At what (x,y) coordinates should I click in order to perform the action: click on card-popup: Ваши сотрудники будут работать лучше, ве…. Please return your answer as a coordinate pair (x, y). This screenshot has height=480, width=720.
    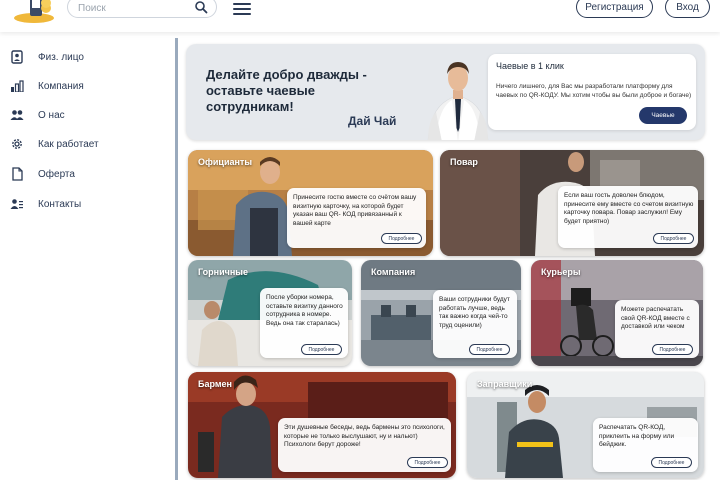
    Looking at the image, I should click on (475, 324).